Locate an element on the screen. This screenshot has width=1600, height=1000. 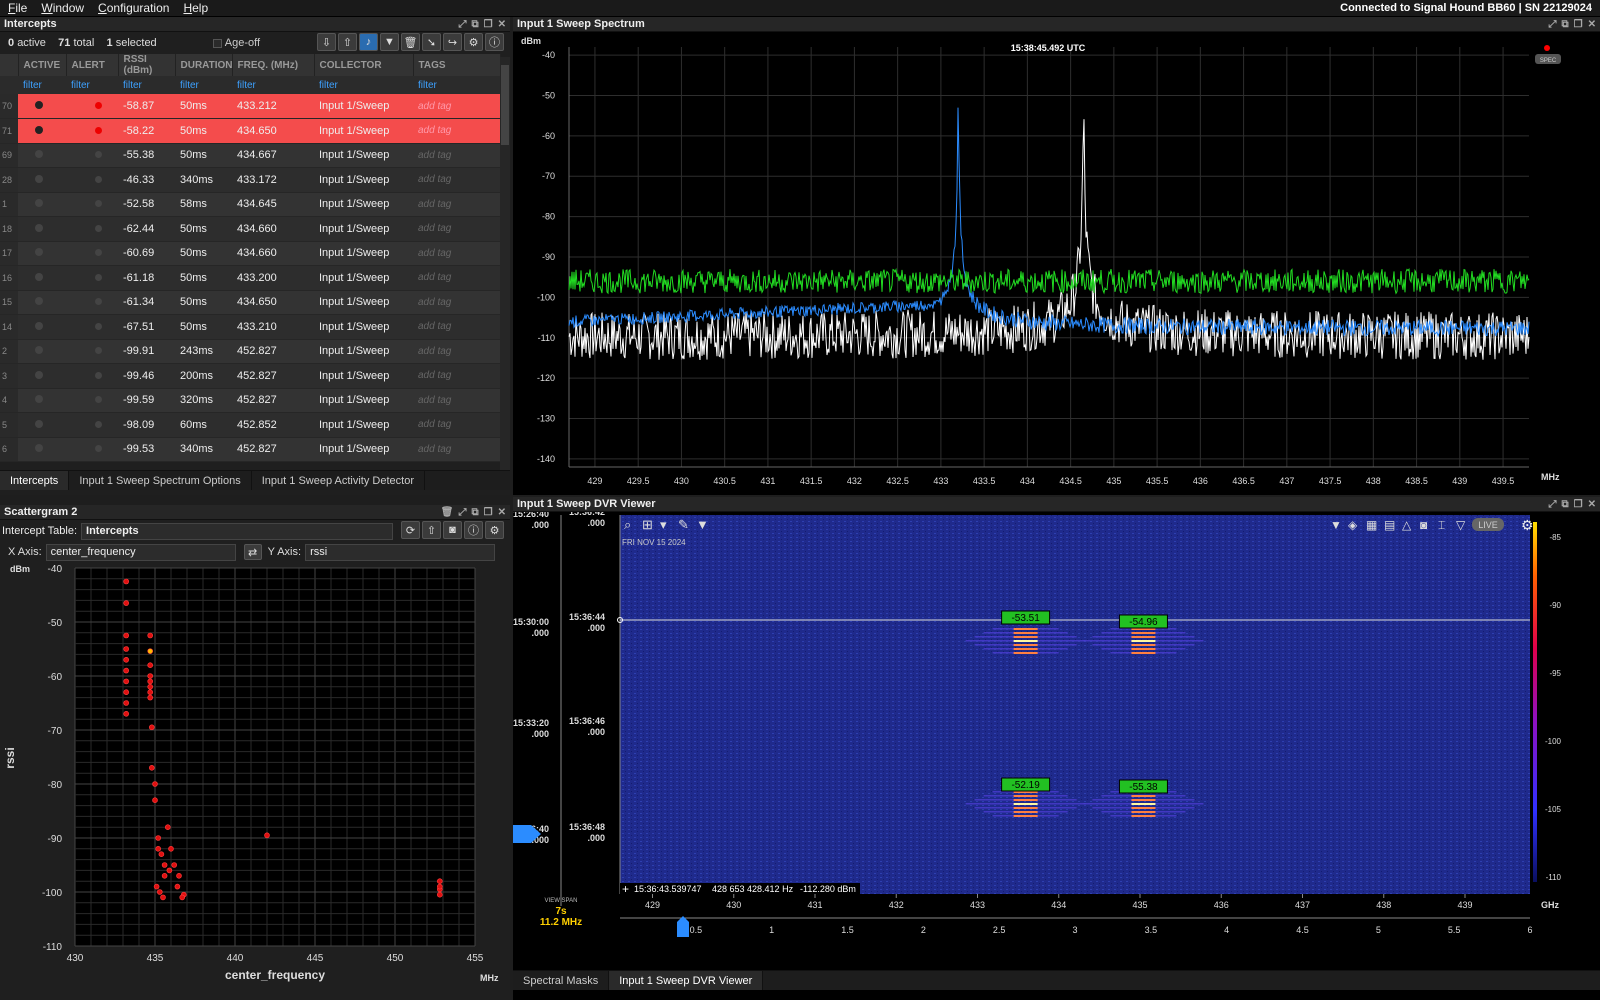
doc-icon: ▤ is located at coordinates (1389, 525).